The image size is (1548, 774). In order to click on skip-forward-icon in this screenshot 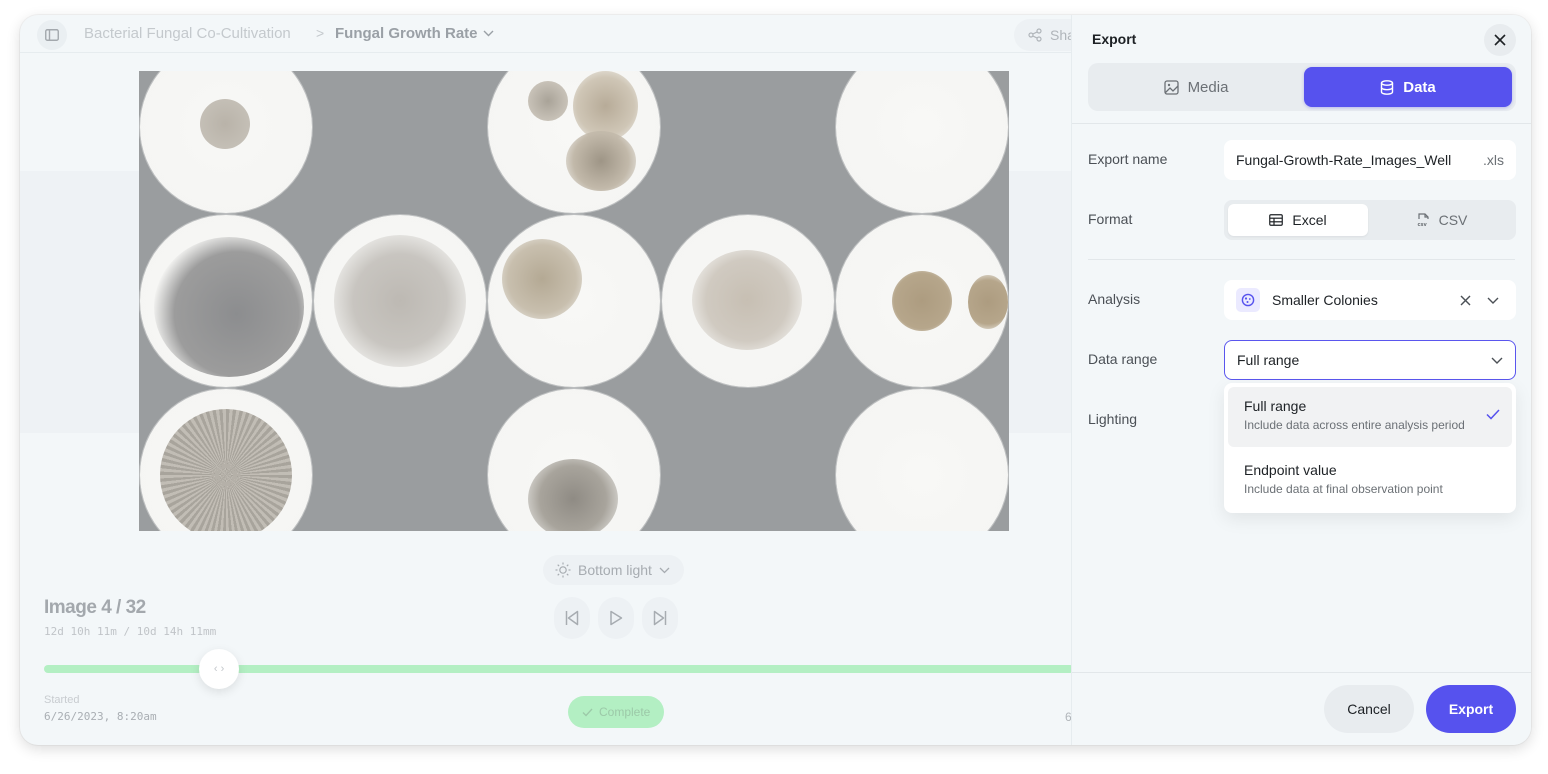, I will do `click(660, 618)`.